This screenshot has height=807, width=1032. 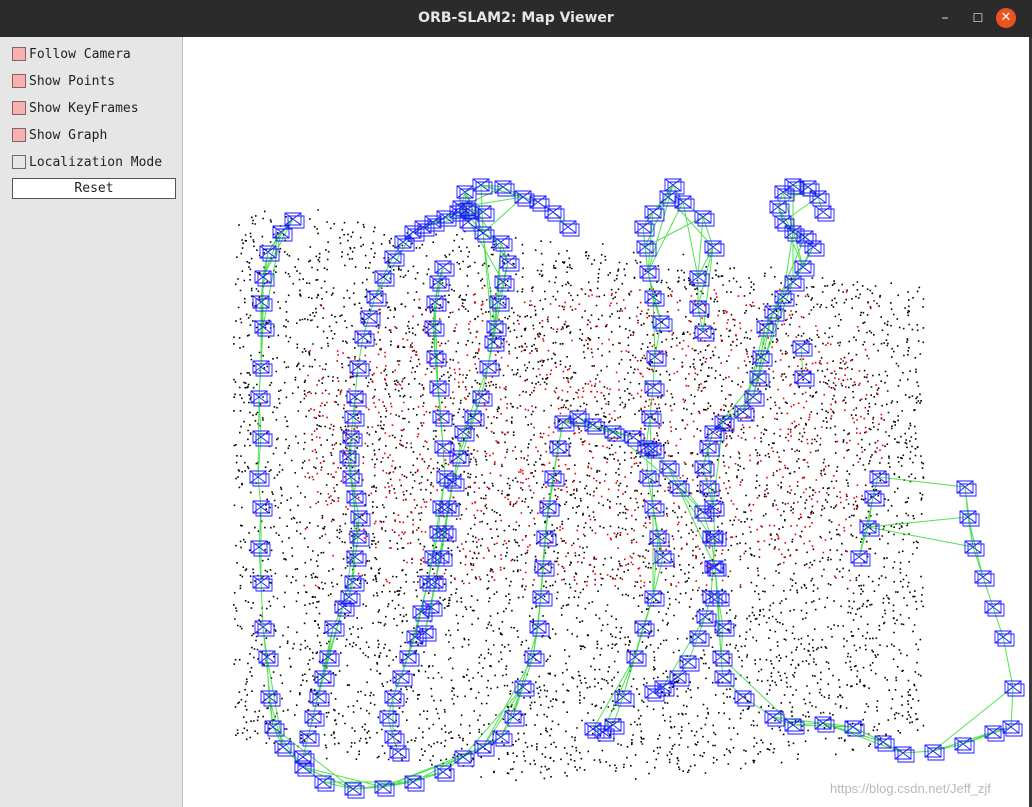 What do you see at coordinates (96, 162) in the screenshot?
I see `localization-mode-label: Localization Mode` at bounding box center [96, 162].